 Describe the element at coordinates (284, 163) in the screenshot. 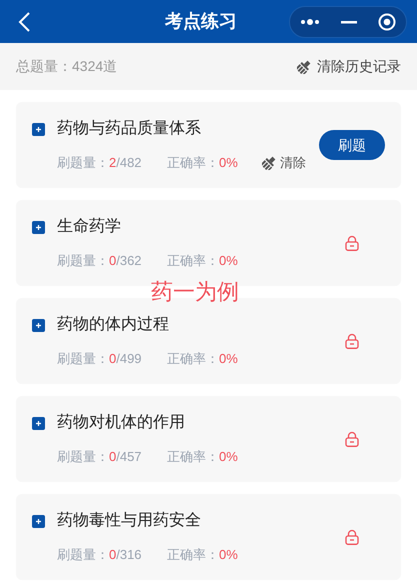

I see `clear-link: 清除` at that location.